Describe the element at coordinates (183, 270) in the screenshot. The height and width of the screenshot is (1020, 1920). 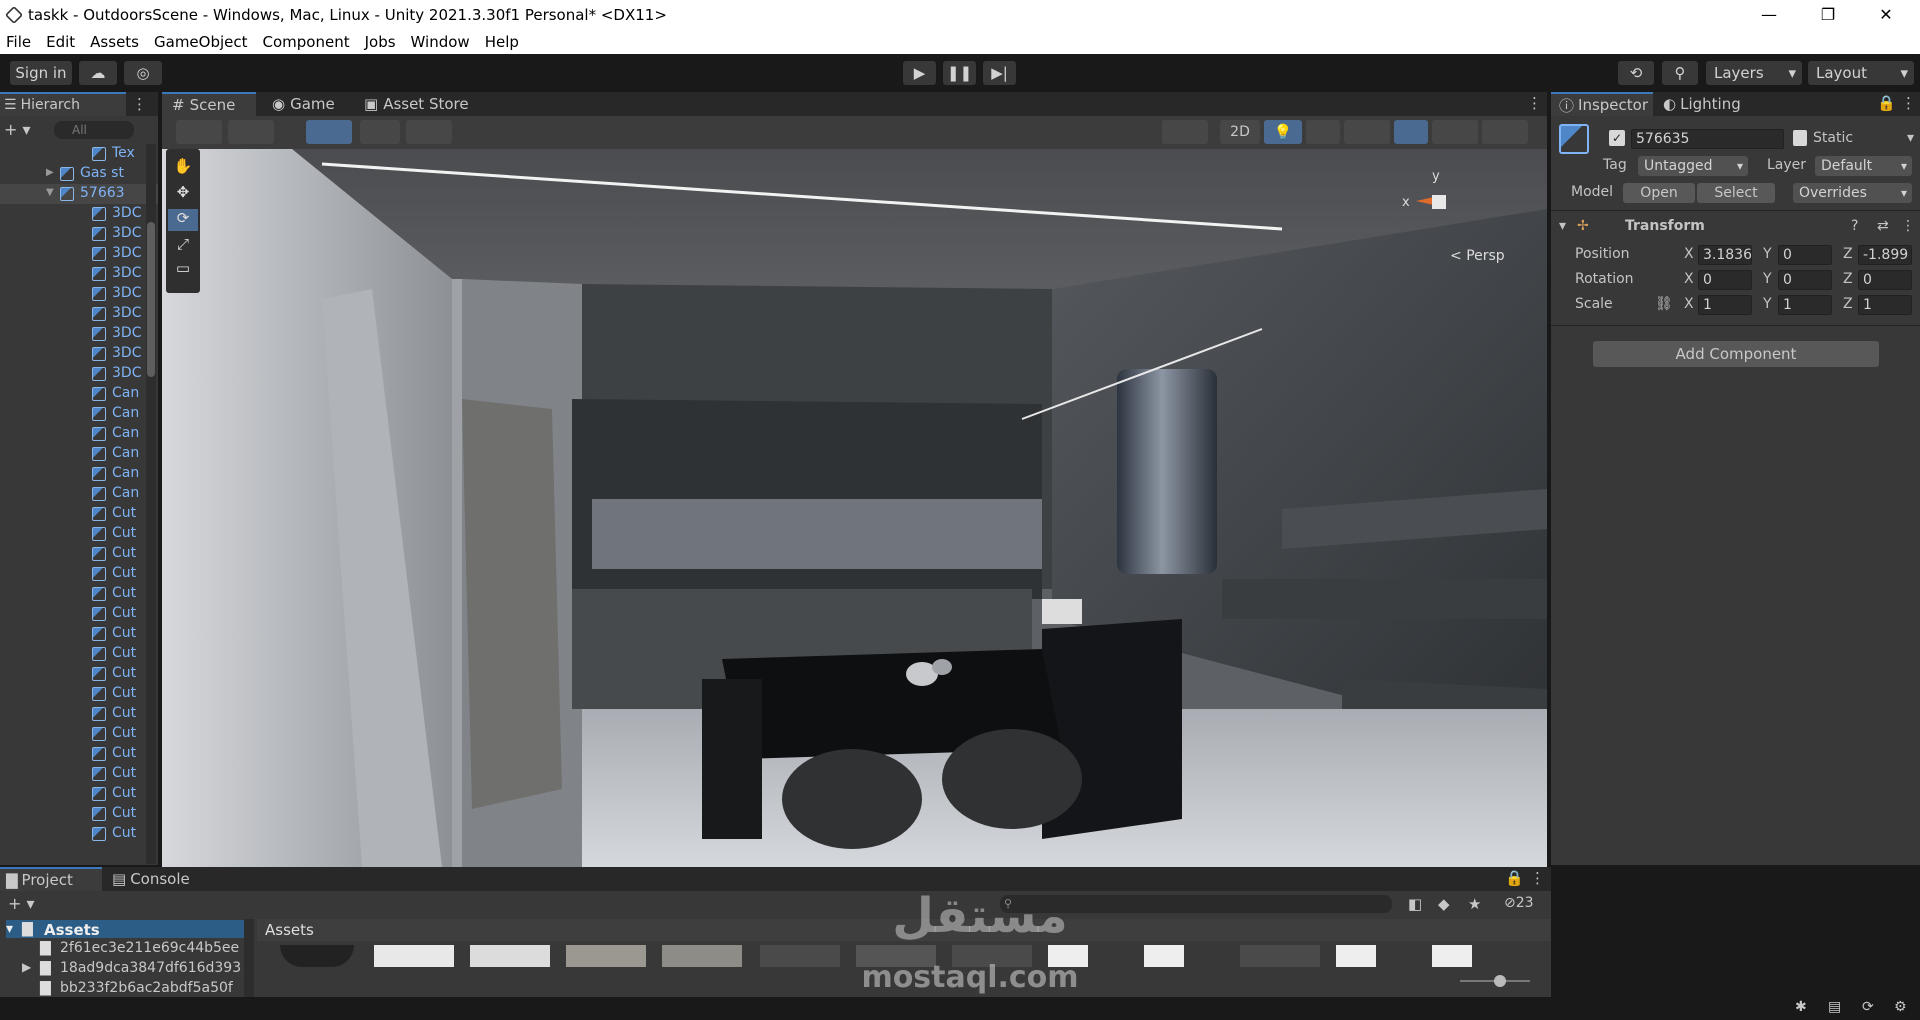
I see `rect-tool-icon: ▭` at that location.